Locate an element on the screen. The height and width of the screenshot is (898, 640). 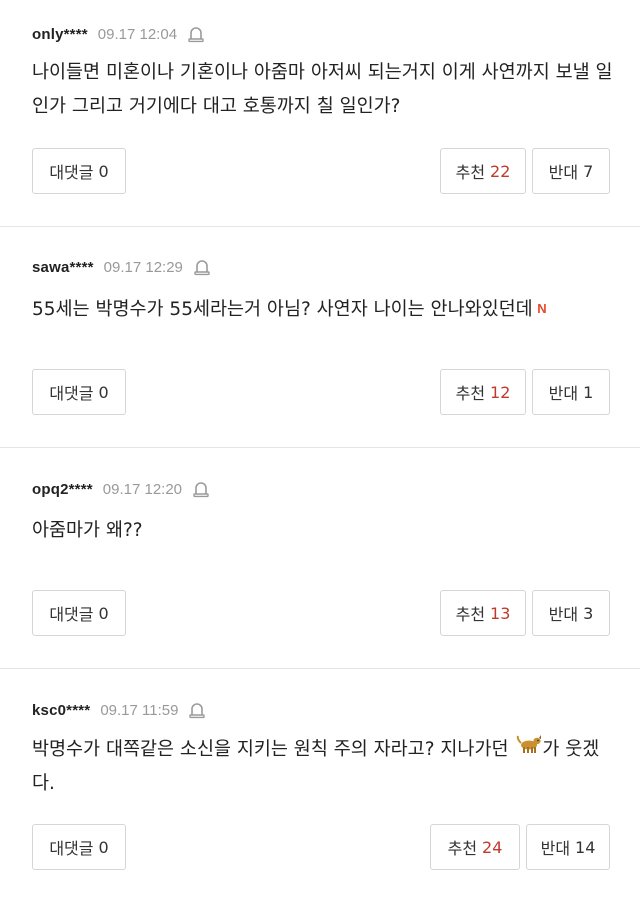
comment-meta: sawa**** 09.17 12:29 is located at coordinates (121, 267).